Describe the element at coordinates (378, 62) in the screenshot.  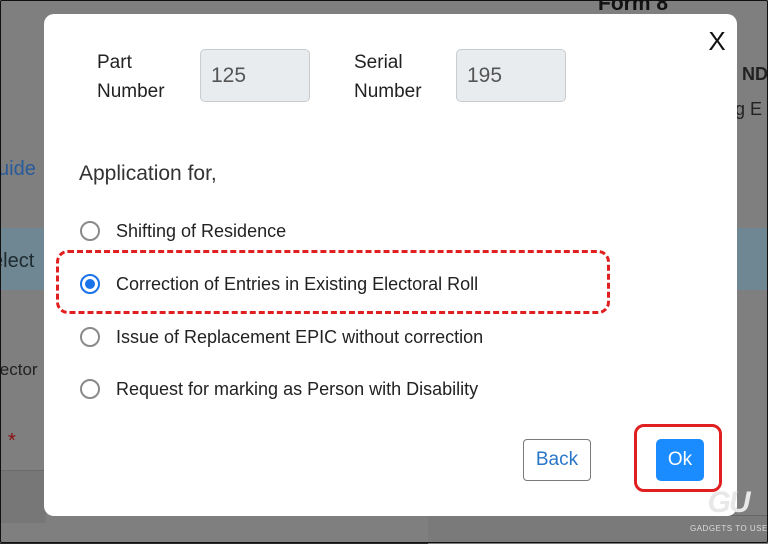
I see `serial-number-label-line1: Serial` at that location.